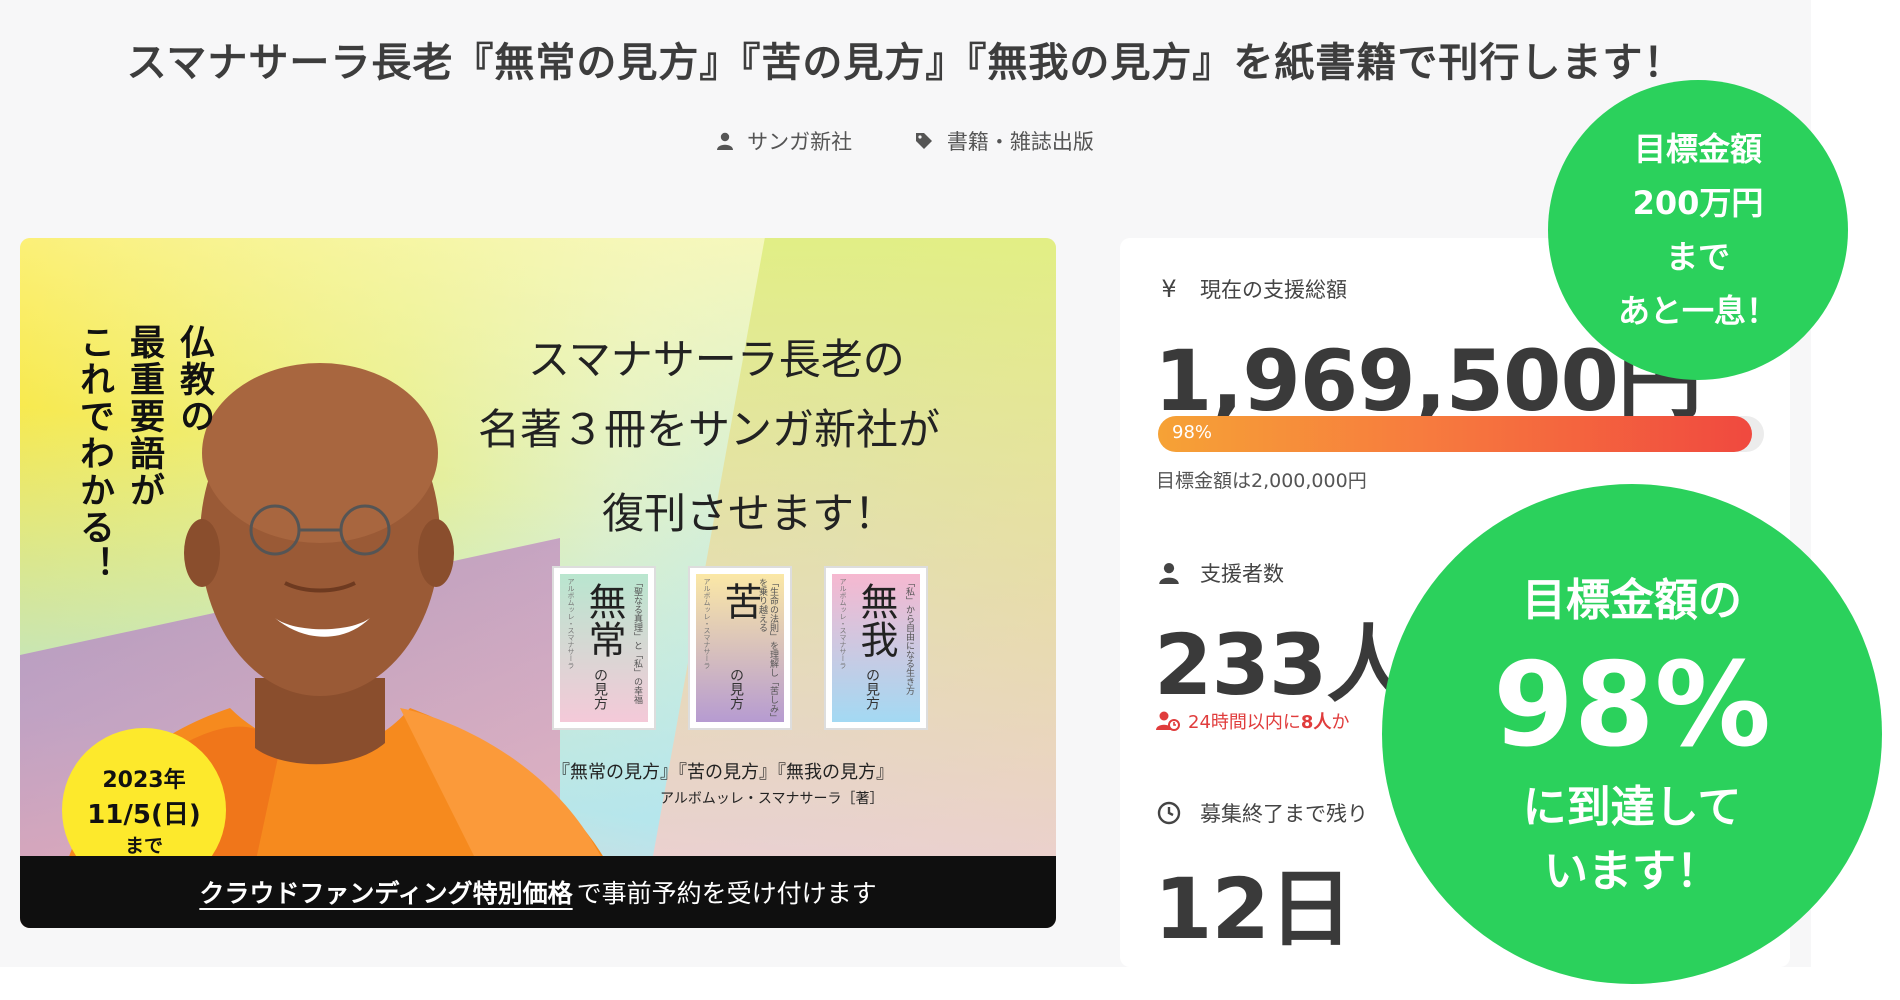 Image resolution: width=1900 pixels, height=1000 pixels. What do you see at coordinates (637, 641) in the screenshot?
I see `book-tagline: 「聖なる真理」と「私」の幸福` at bounding box center [637, 641].